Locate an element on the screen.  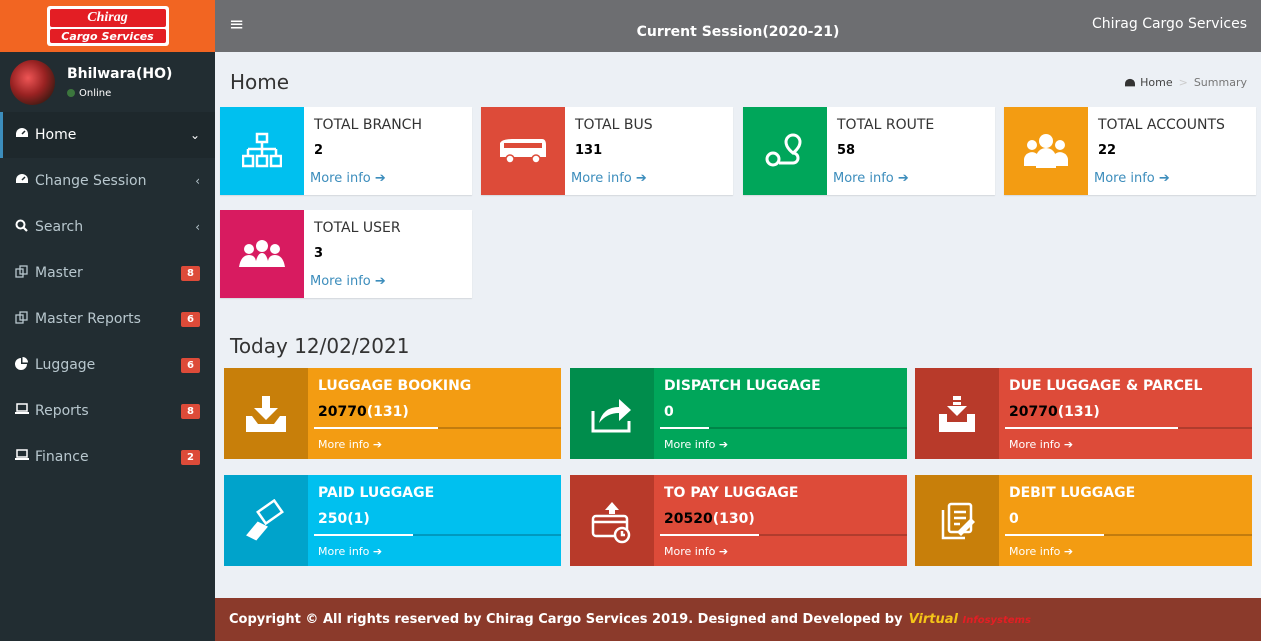
user-name: Bhilwara(HO) is located at coordinates (120, 73).